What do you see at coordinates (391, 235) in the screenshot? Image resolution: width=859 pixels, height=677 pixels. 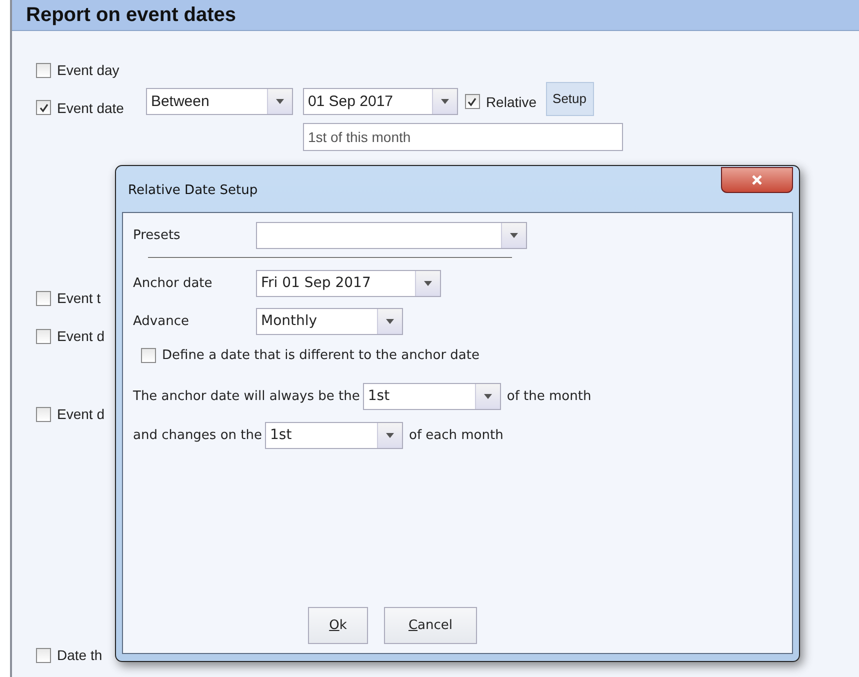 I see `presets-dropdown` at bounding box center [391, 235].